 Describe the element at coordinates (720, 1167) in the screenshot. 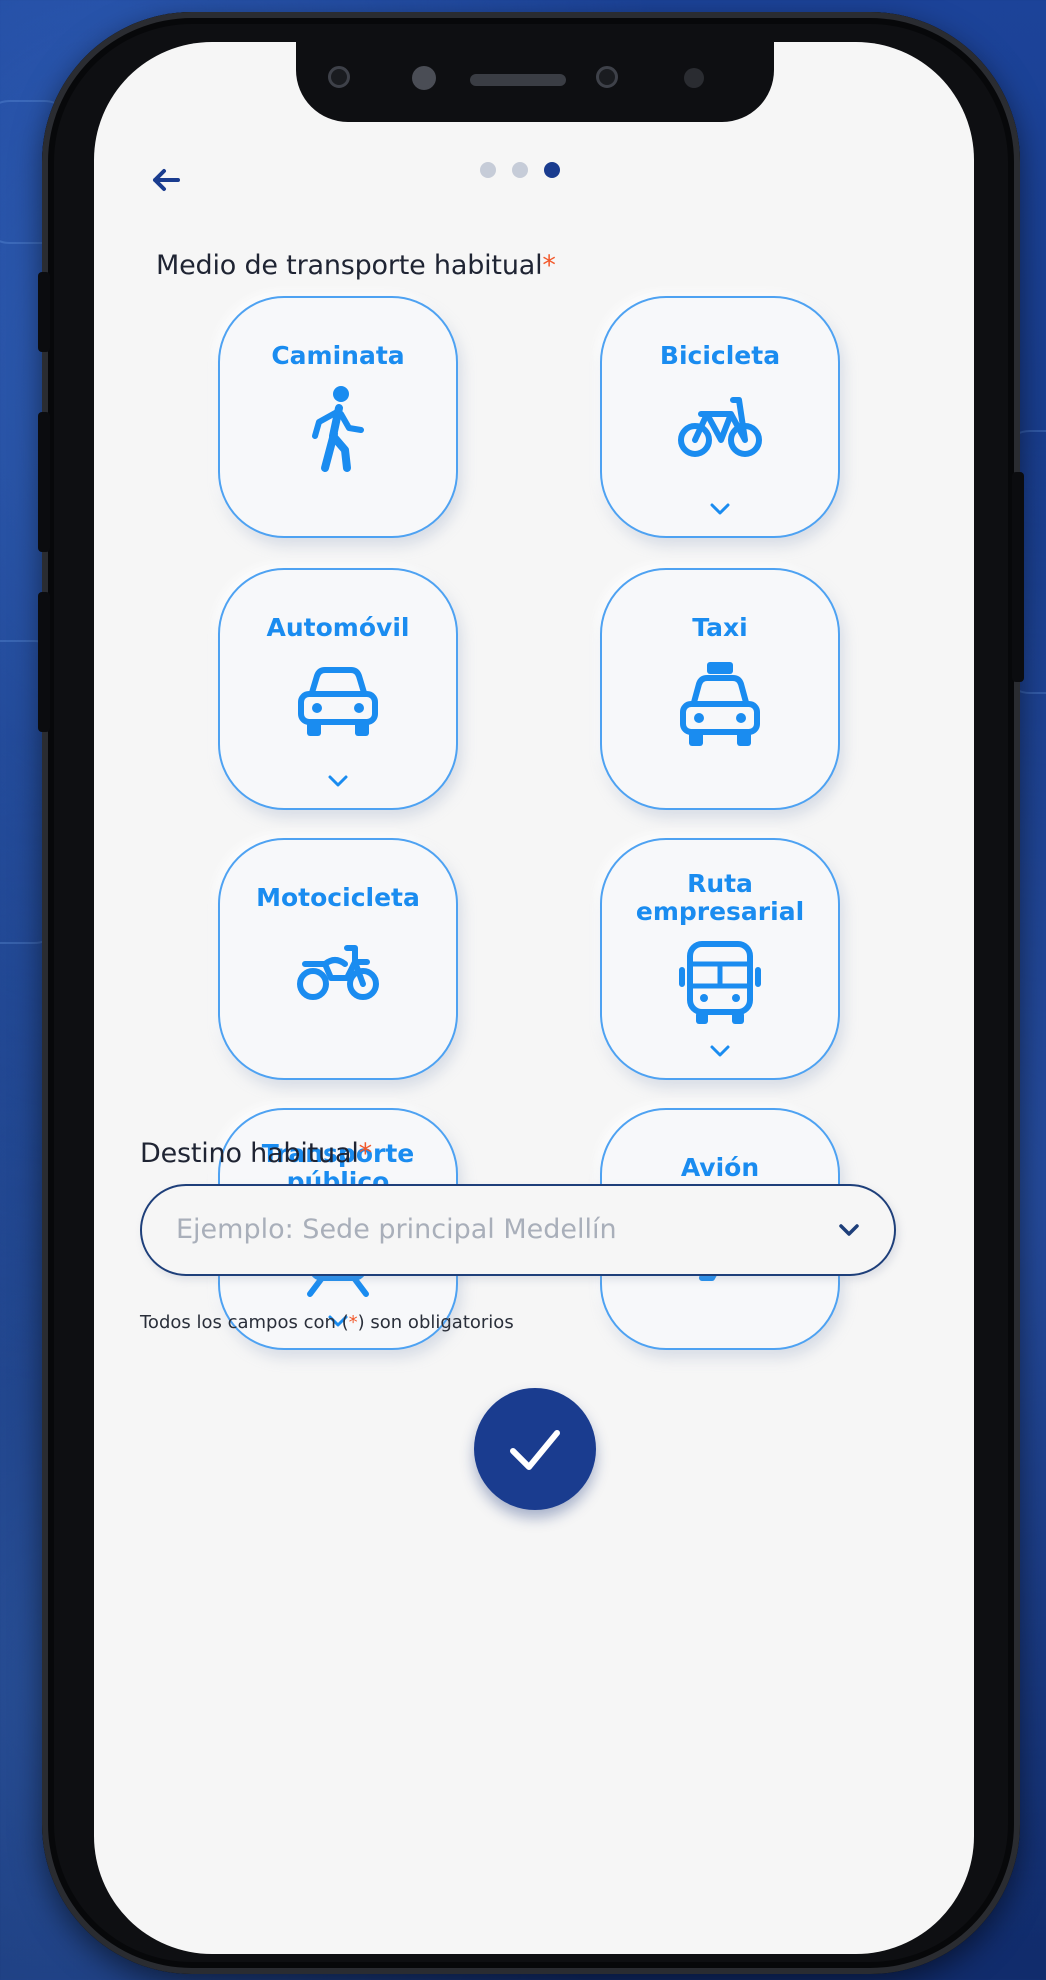

I see `option-label: Avión` at that location.